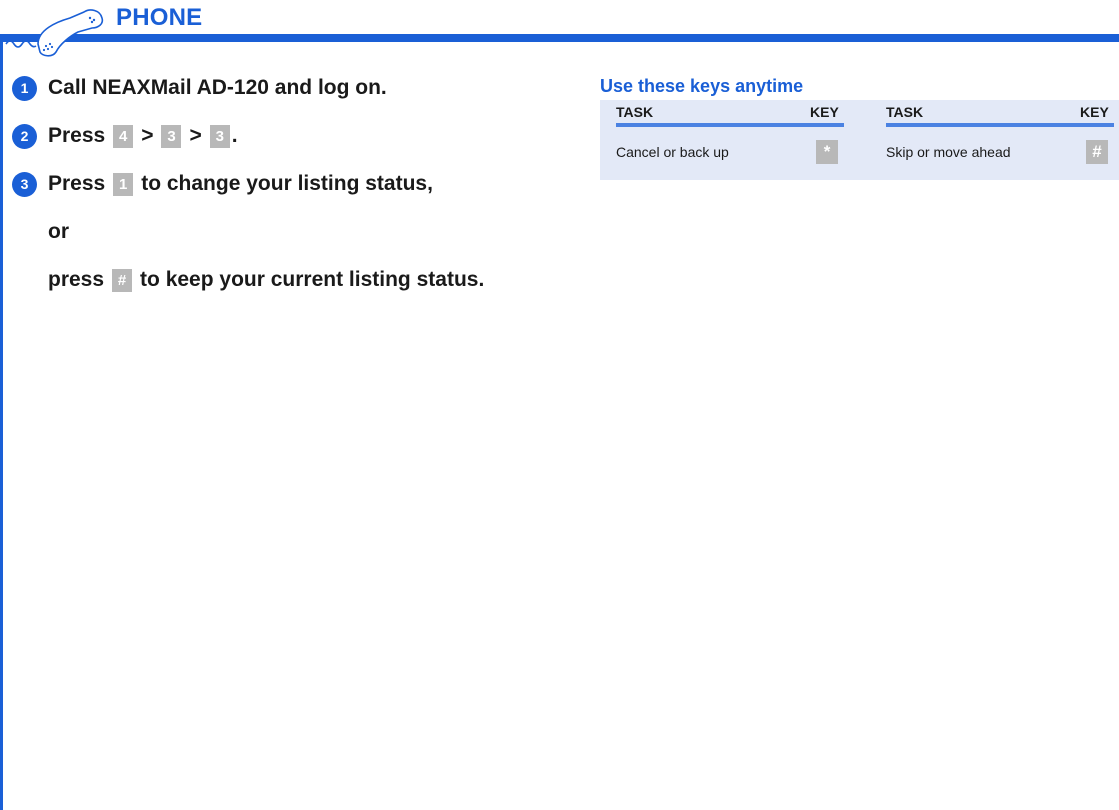 The height and width of the screenshot is (810, 1119). Describe the element at coordinates (217, 87) in the screenshot. I see `step-text: Call NEAXMail AD-120 and log on.` at that location.